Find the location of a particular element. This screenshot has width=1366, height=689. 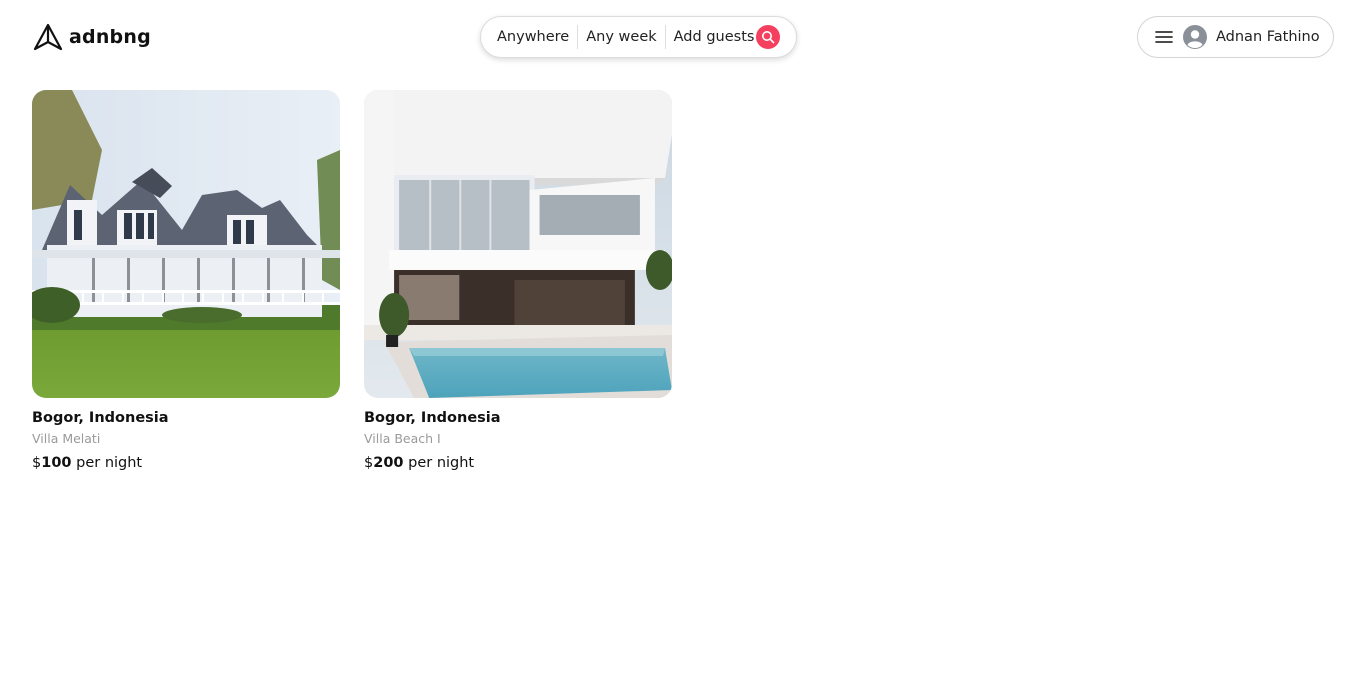

search-week: Any week is located at coordinates (621, 37).